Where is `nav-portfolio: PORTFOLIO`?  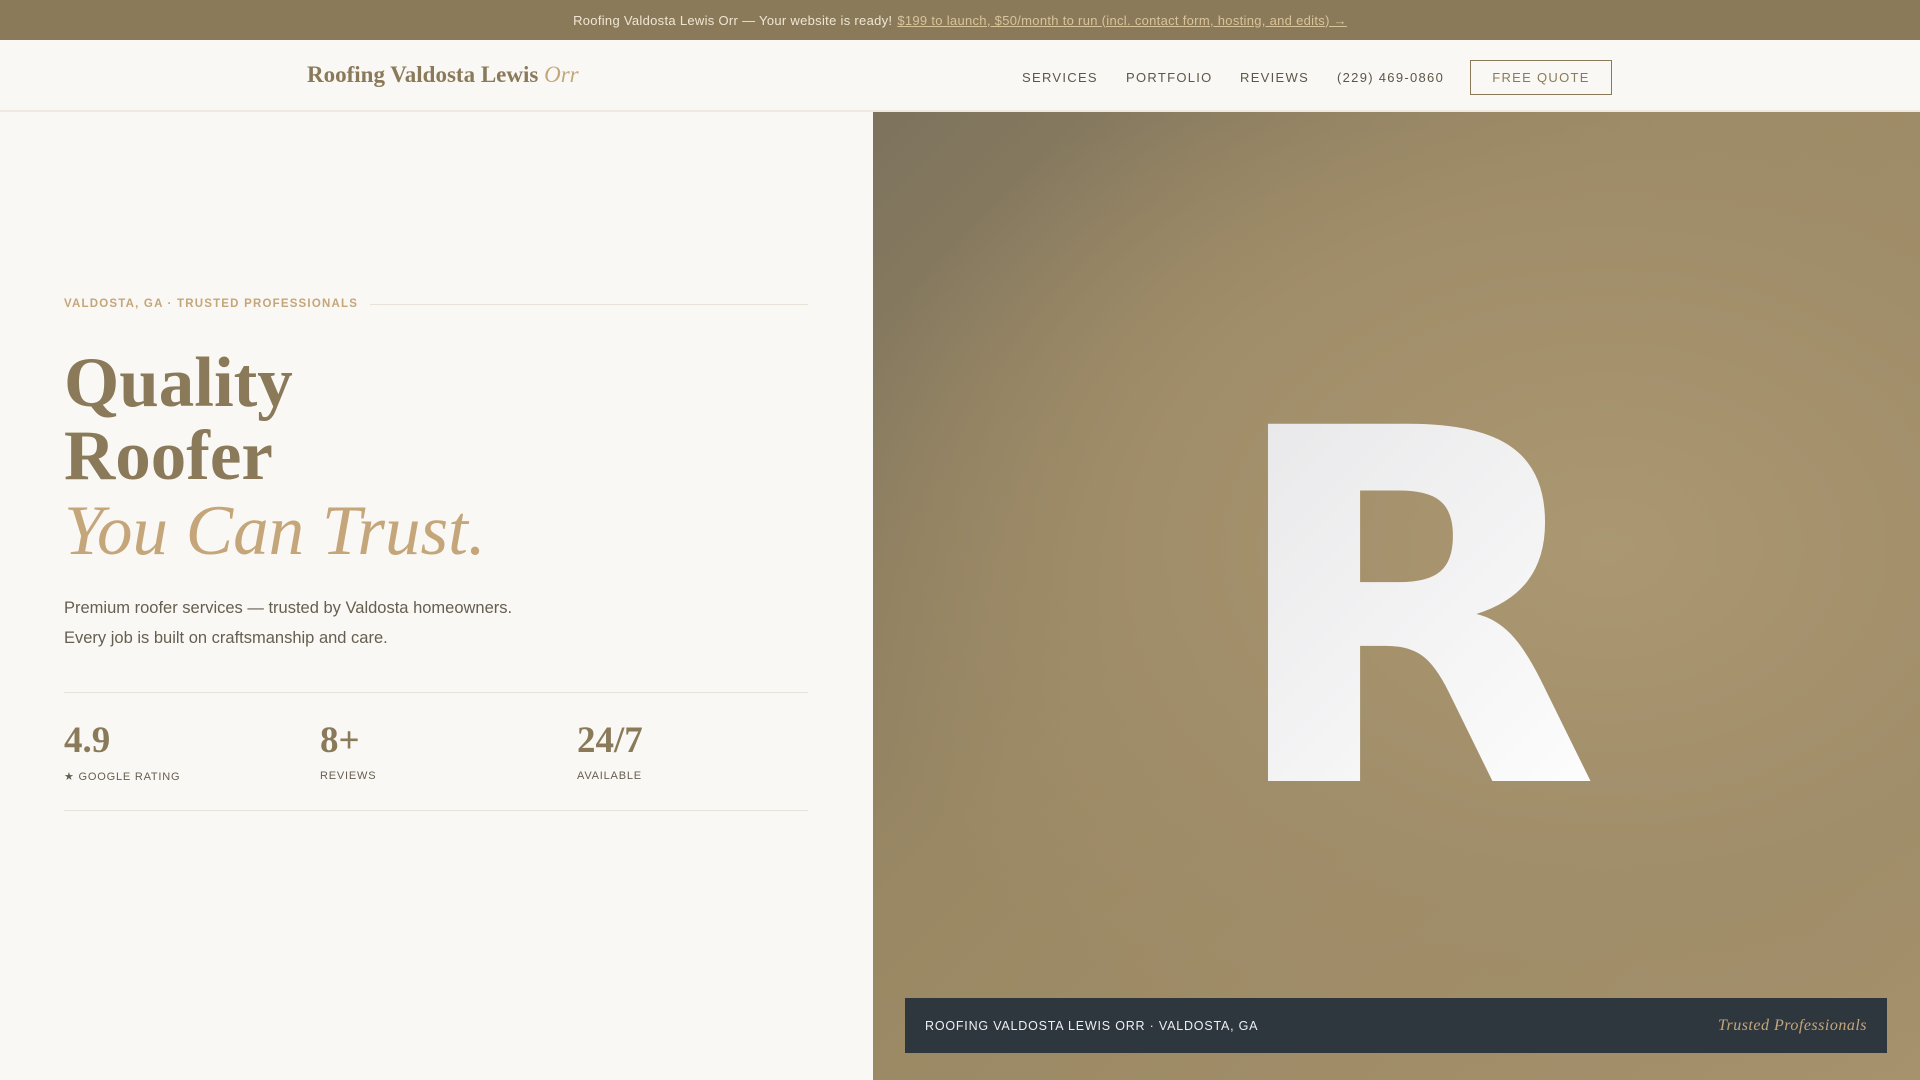
nav-portfolio: PORTFOLIO is located at coordinates (1169, 77).